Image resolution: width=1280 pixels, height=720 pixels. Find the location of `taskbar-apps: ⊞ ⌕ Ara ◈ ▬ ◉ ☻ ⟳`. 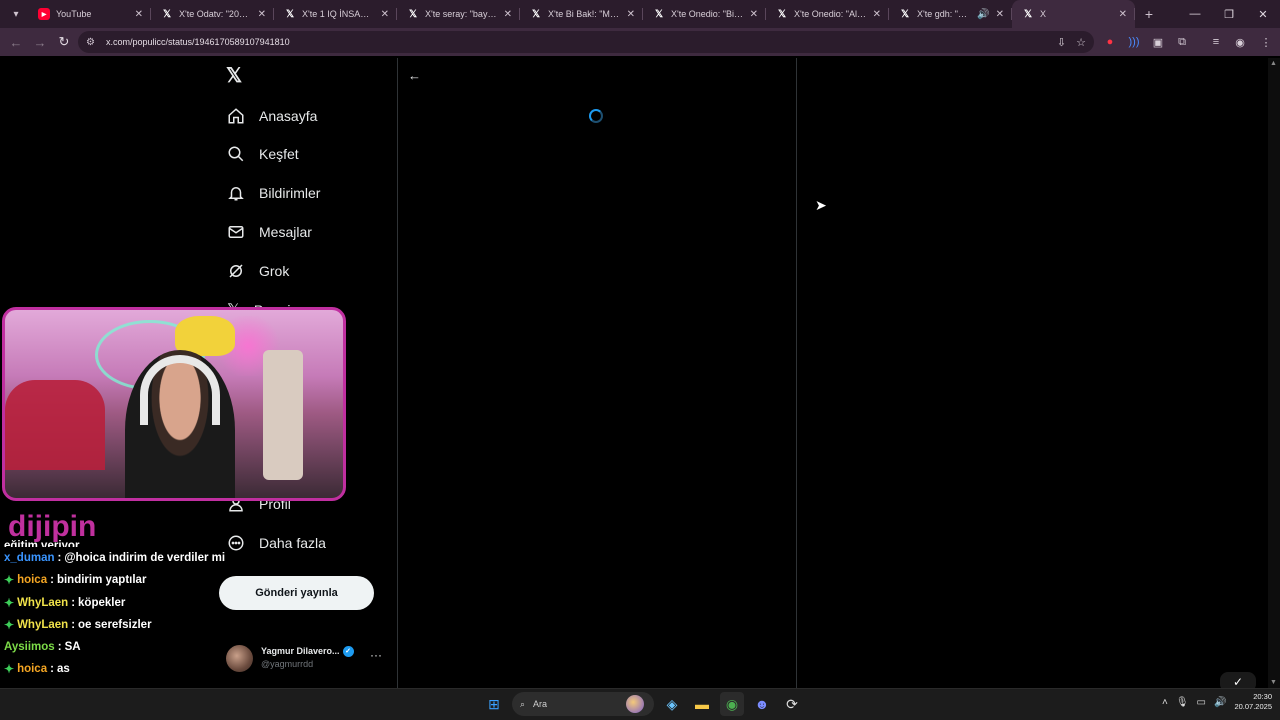

taskbar-apps: ⊞ ⌕ Ara ◈ ▬ ◉ ☻ ⟳ is located at coordinates (643, 704).